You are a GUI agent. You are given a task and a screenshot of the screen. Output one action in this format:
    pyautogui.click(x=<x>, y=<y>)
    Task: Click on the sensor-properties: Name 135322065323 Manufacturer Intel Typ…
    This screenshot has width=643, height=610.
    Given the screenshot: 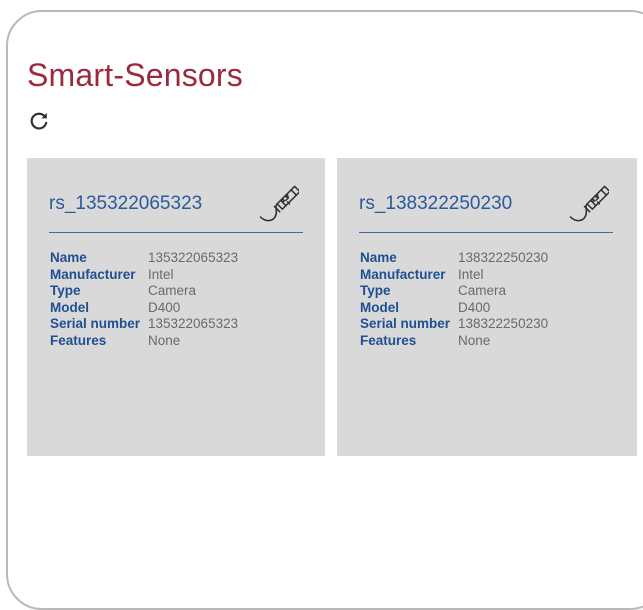 What is the action you would take?
    pyautogui.click(x=144, y=299)
    